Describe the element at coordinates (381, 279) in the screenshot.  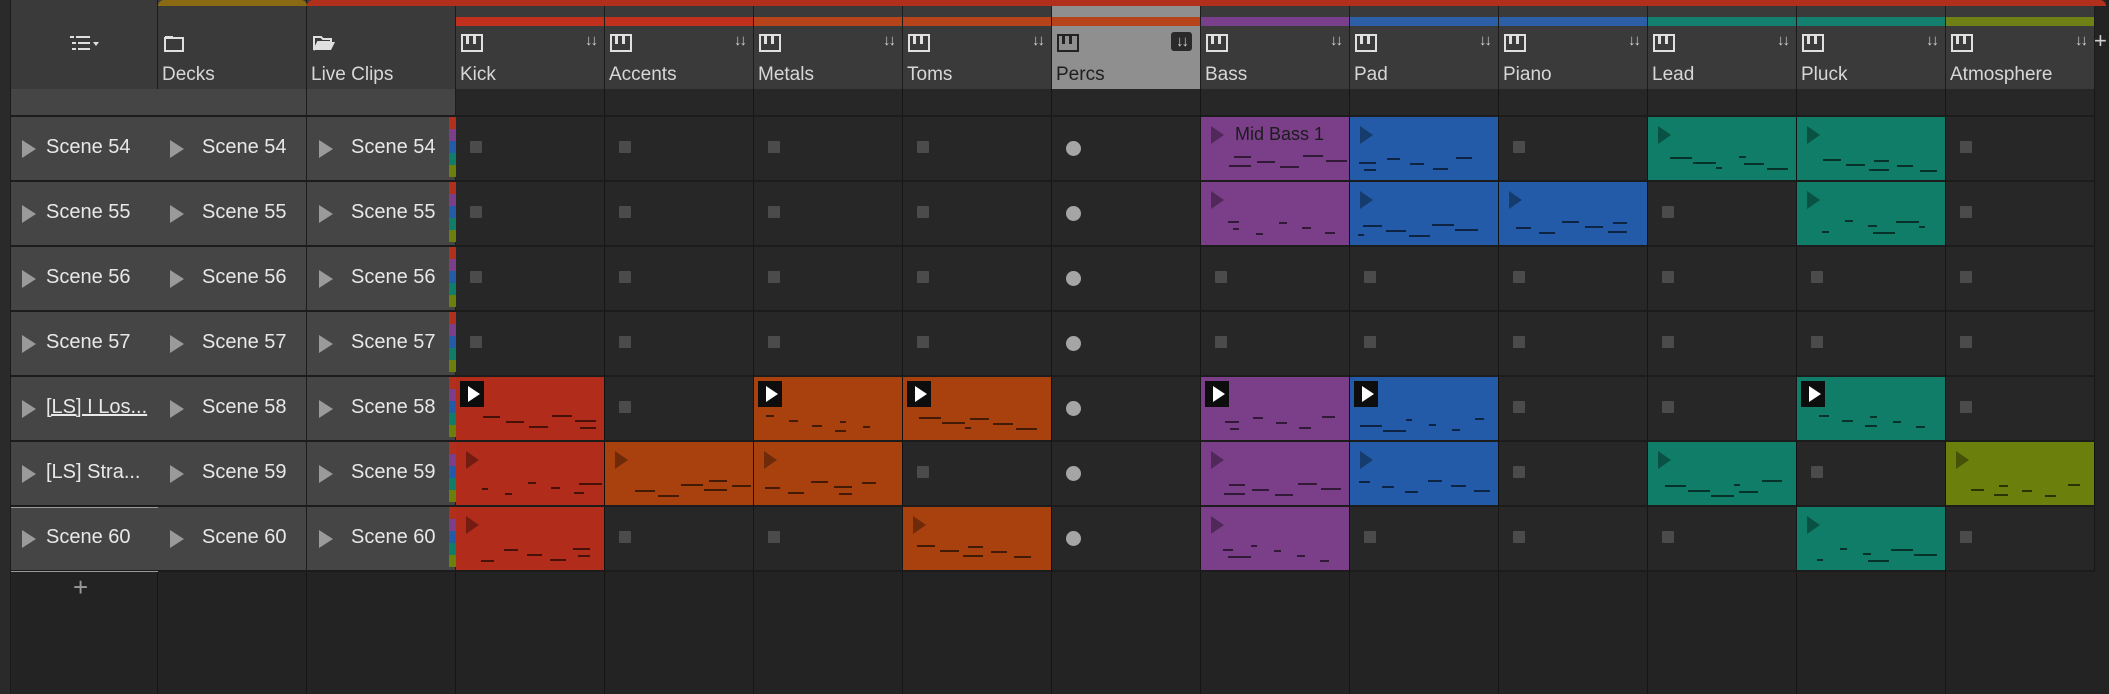
I see `scene-launcher-live: Scene 56` at that location.